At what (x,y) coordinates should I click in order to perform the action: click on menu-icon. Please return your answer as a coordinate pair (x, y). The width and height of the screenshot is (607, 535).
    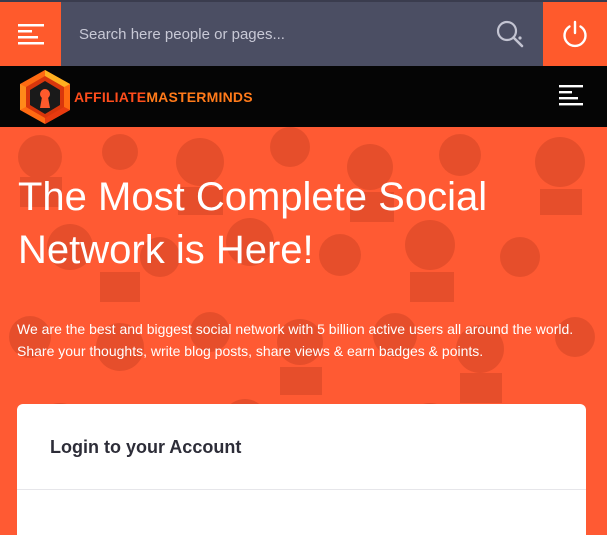
    Looking at the image, I should click on (30, 34).